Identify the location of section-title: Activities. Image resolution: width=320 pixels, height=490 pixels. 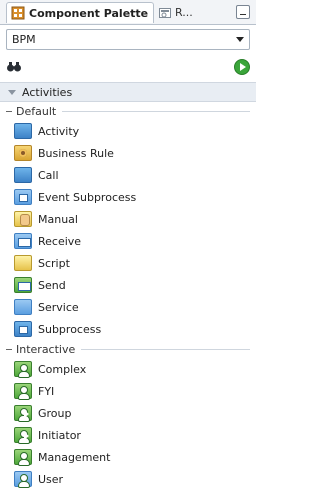
(47, 92).